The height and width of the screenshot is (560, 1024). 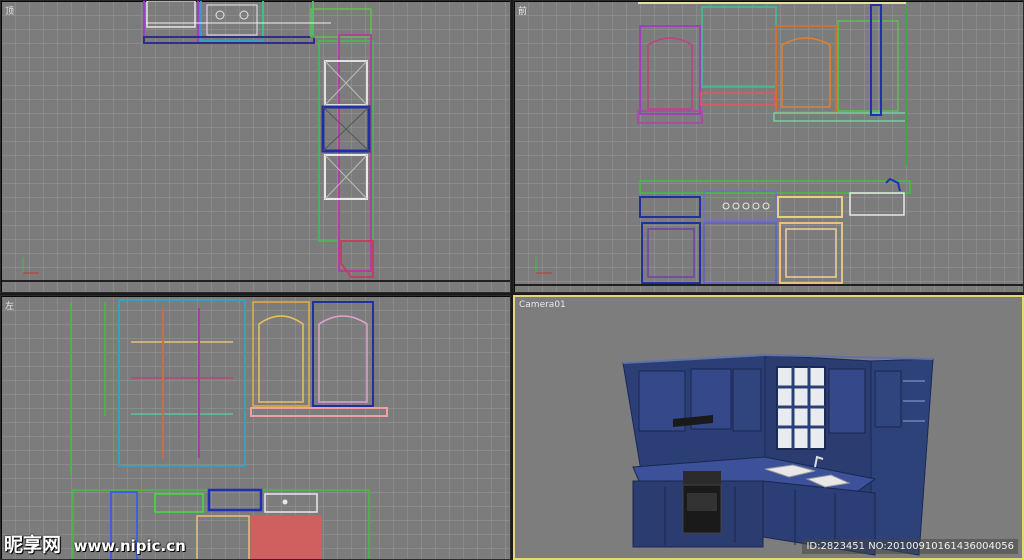 What do you see at coordinates (9, 10) in the screenshot?
I see `viewport-label-top: 顶` at bounding box center [9, 10].